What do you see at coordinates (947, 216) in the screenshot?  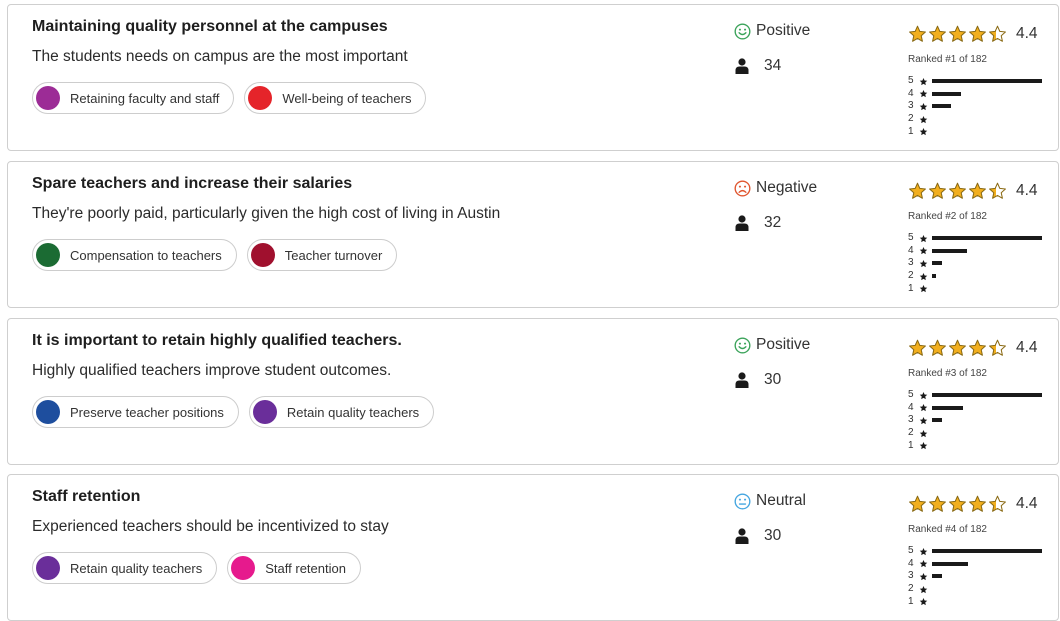 I see `rank-label: Ranked #2 of 182` at bounding box center [947, 216].